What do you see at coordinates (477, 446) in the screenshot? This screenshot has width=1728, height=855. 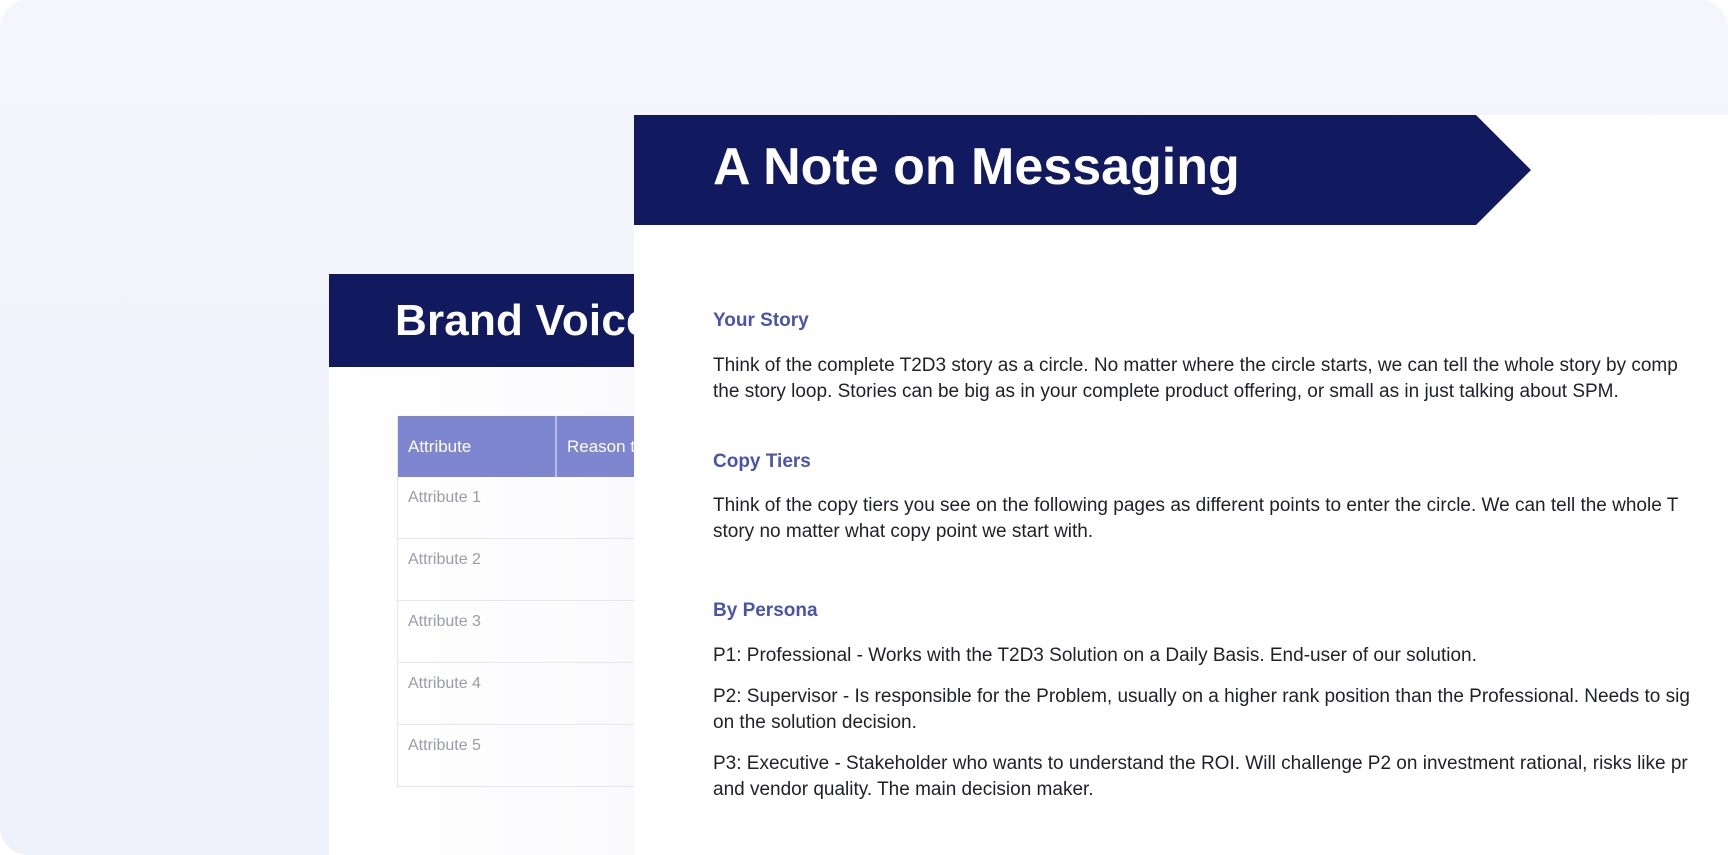 I see `header-attribute: Attribute` at bounding box center [477, 446].